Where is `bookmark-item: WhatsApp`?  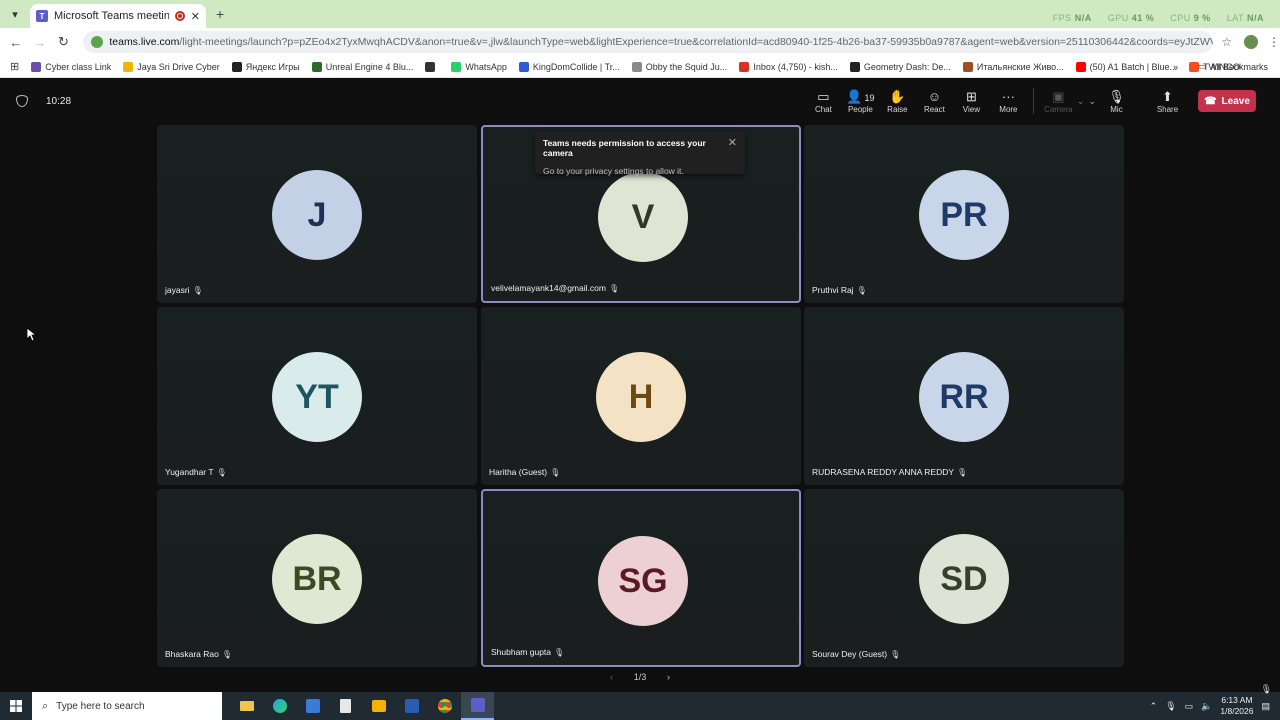
bookmark-item: WhatsApp is located at coordinates (479, 66).